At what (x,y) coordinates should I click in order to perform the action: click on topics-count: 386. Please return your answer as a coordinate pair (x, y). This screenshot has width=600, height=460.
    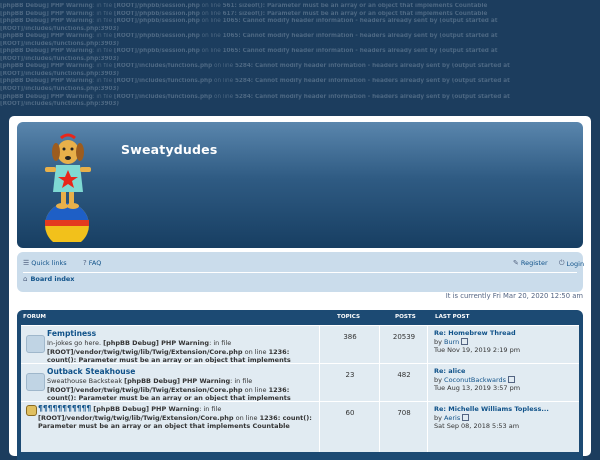
    Looking at the image, I should click on (350, 337).